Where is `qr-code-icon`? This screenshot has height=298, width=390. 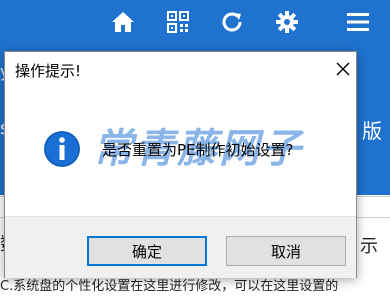 qr-code-icon is located at coordinates (178, 22).